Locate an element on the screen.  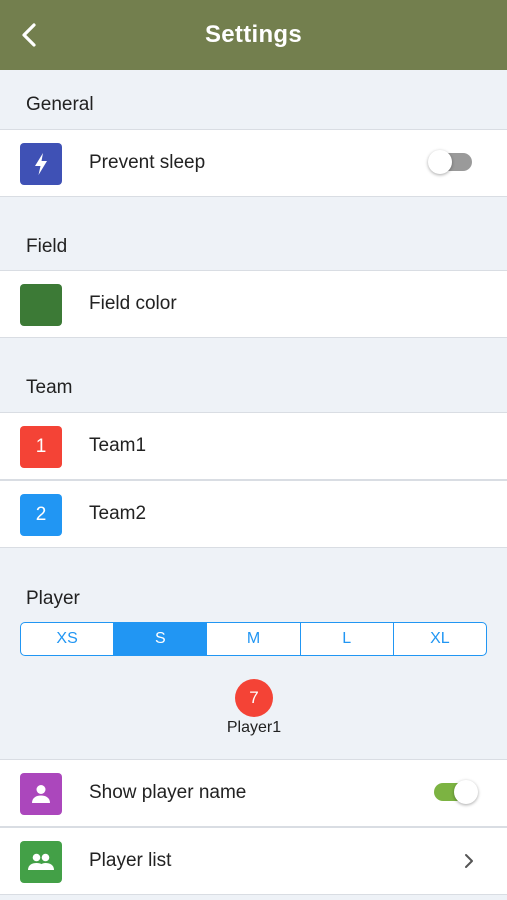
player-list-row: Player list is located at coordinates (253, 861).